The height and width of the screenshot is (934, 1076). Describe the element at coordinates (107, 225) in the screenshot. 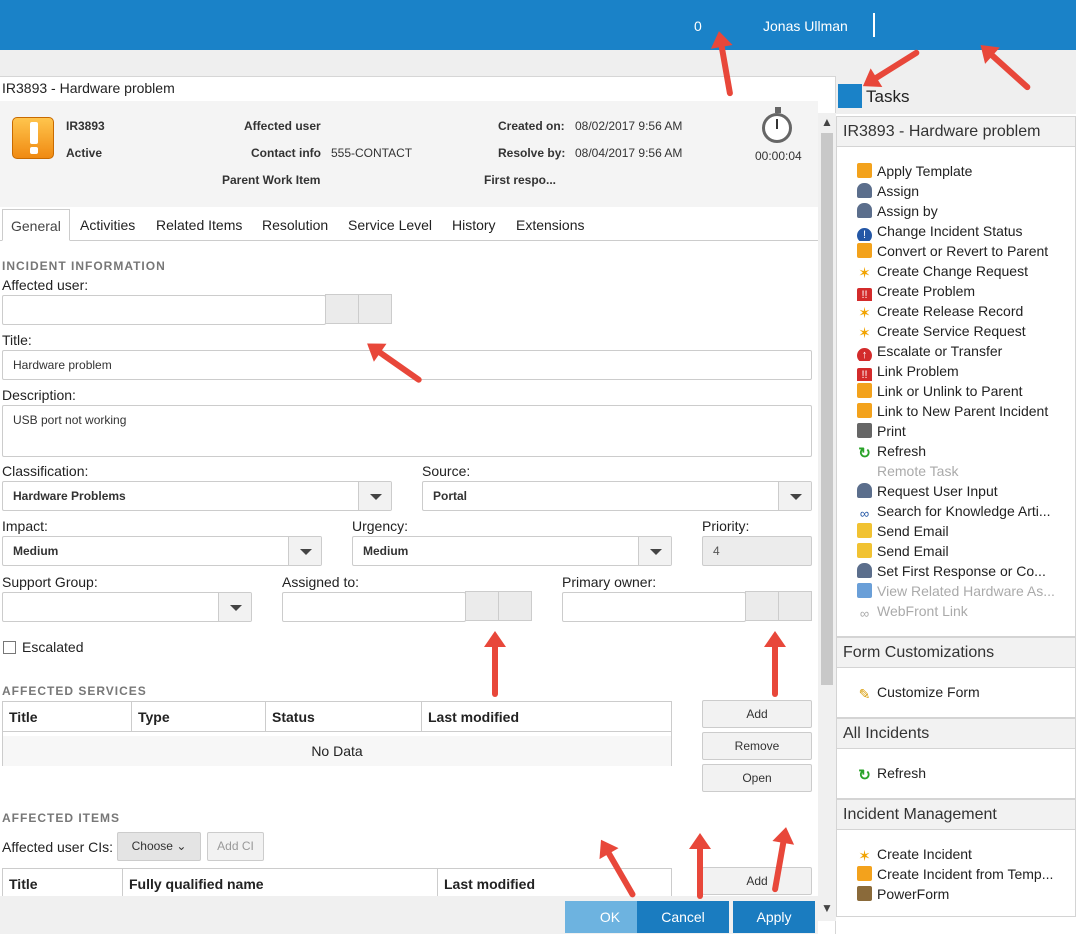

I see `tab-activities: Activities` at that location.